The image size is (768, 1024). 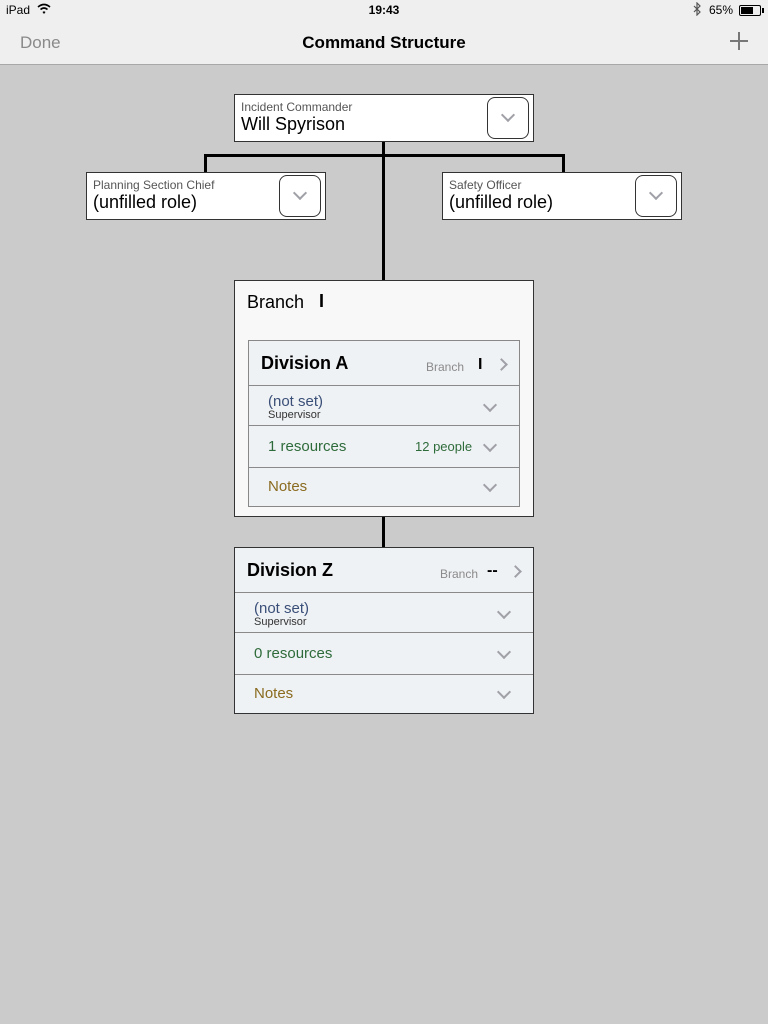 What do you see at coordinates (384, 118) in the screenshot?
I see `incident-commander-box: Incident Commander Will Spyrison` at bounding box center [384, 118].